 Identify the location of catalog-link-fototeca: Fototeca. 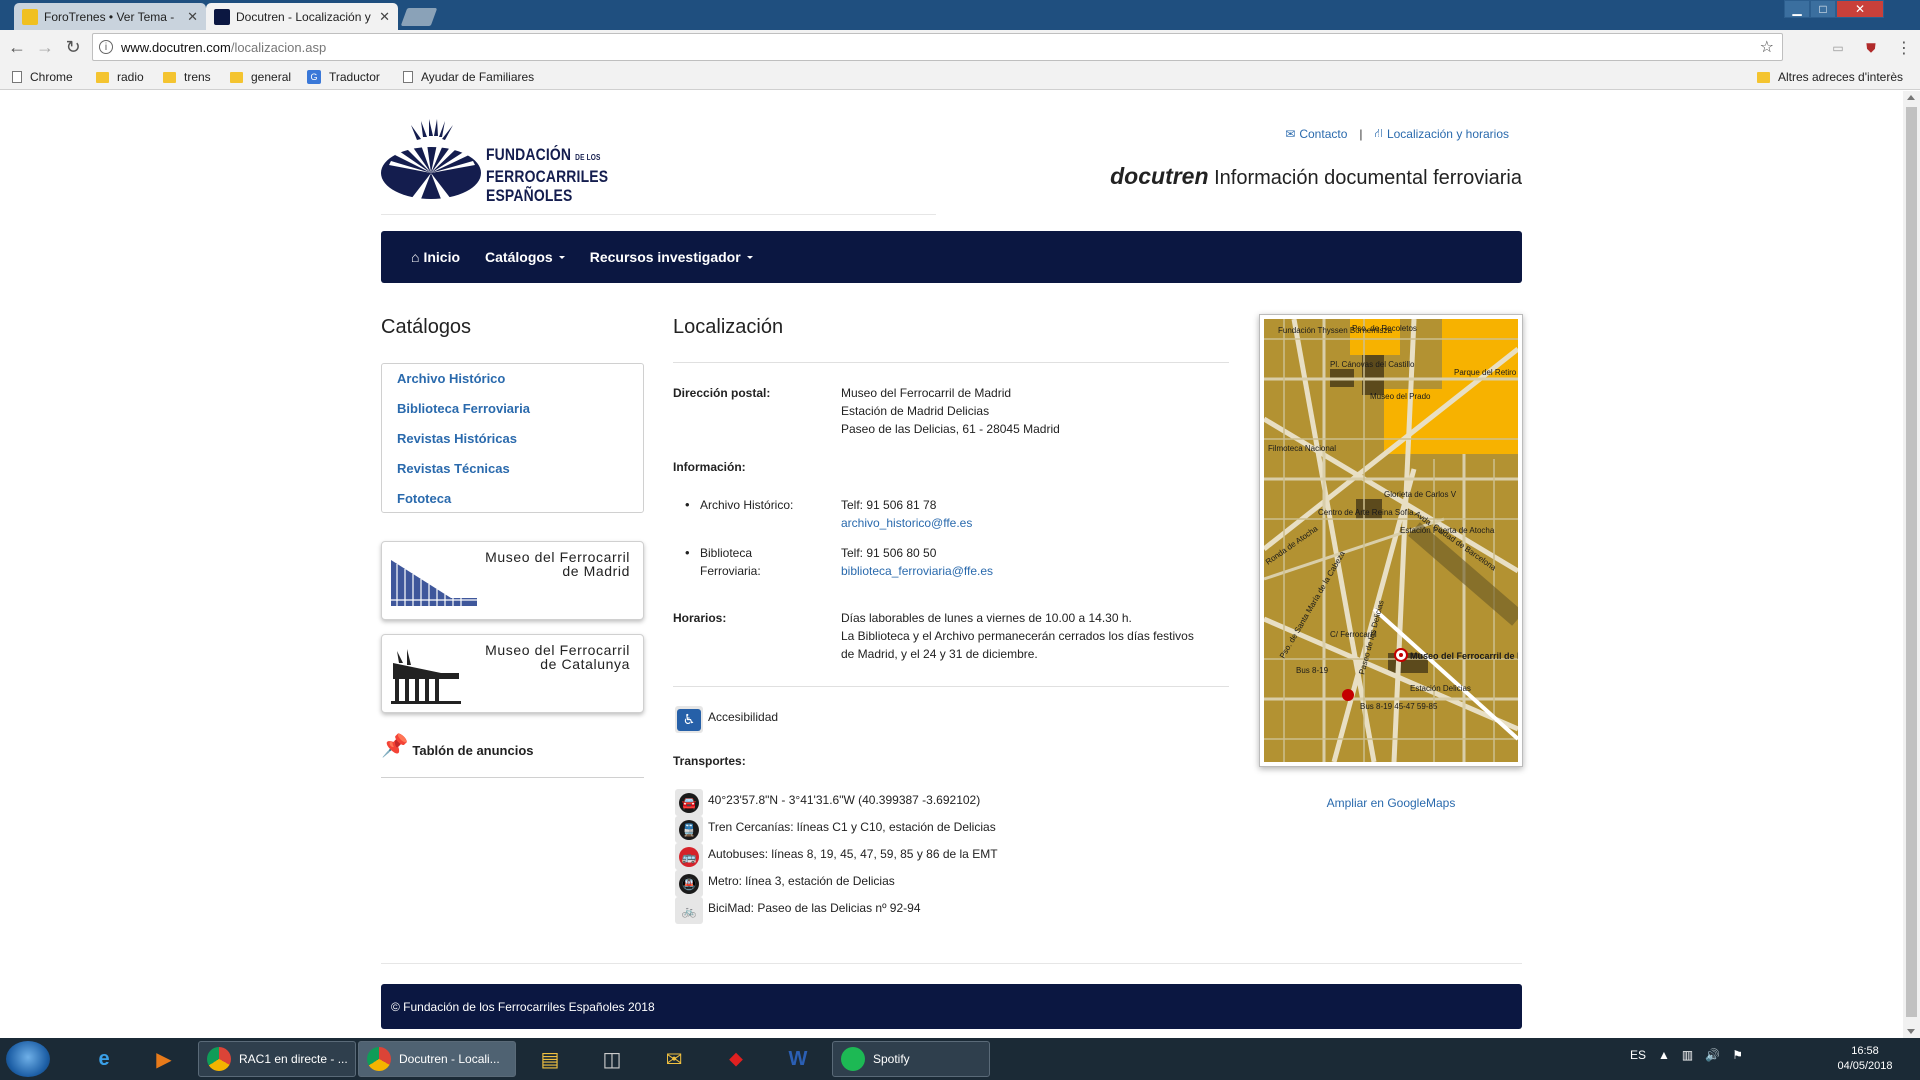
(512, 505).